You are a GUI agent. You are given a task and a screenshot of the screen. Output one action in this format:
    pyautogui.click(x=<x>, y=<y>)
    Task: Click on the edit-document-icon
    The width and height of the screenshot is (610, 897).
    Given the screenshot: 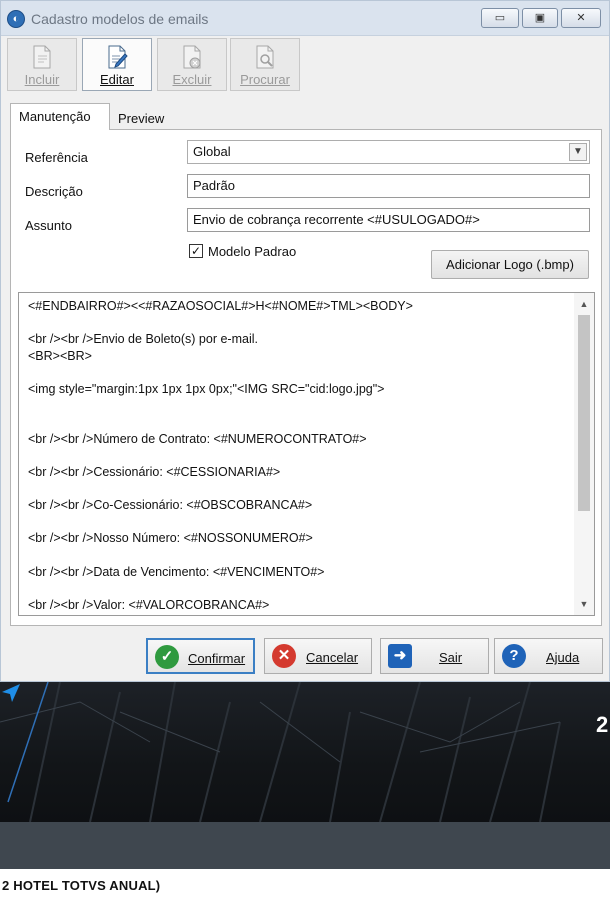 What is the action you would take?
    pyautogui.click(x=118, y=57)
    